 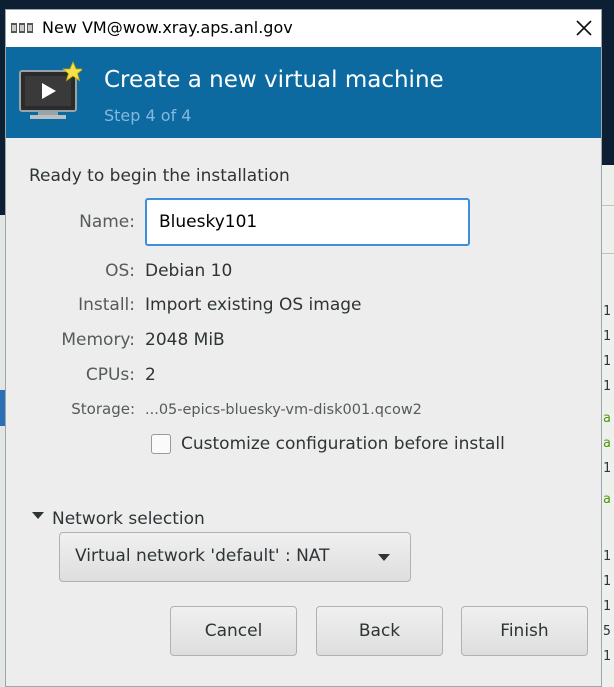 I want to click on finish-button: Finish, so click(x=524, y=631).